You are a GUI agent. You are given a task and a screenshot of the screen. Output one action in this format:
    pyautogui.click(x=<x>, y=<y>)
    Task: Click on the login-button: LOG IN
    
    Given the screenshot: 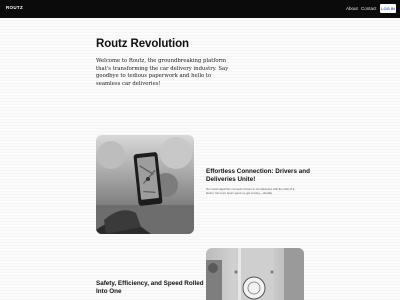 What is the action you would take?
    pyautogui.click(x=388, y=8)
    